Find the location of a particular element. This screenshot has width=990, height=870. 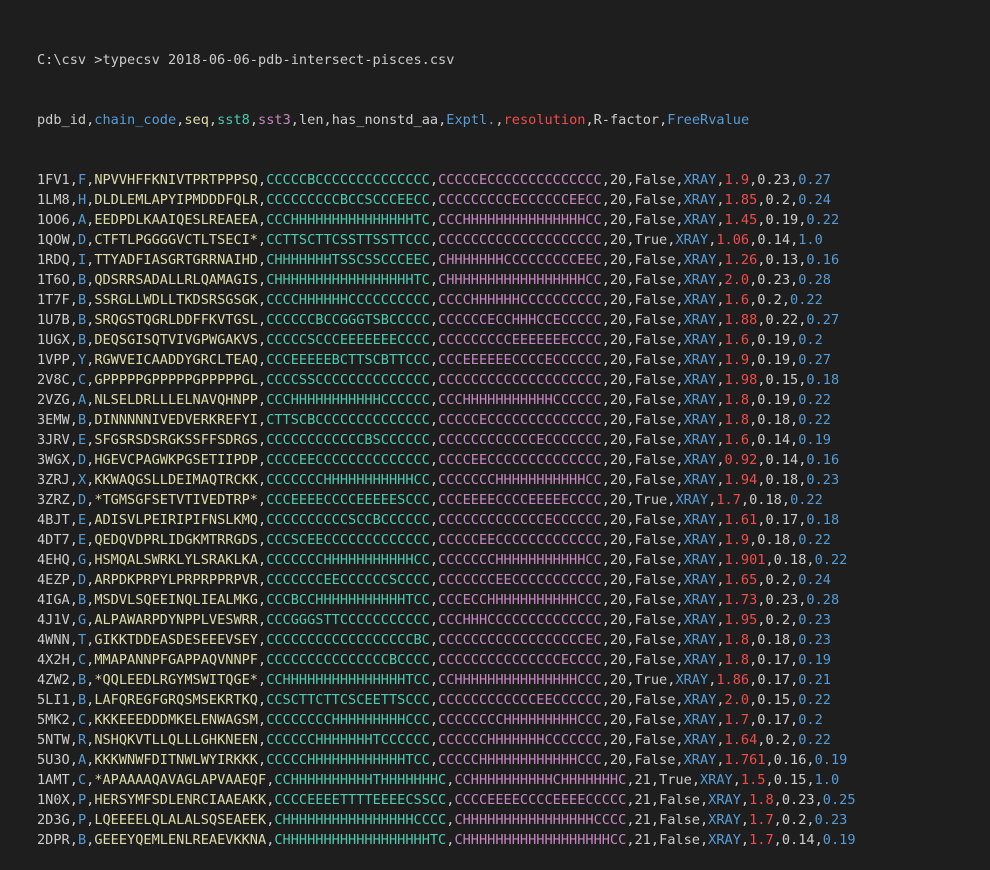

cell-resolution: 1.901 is located at coordinates (745, 560).